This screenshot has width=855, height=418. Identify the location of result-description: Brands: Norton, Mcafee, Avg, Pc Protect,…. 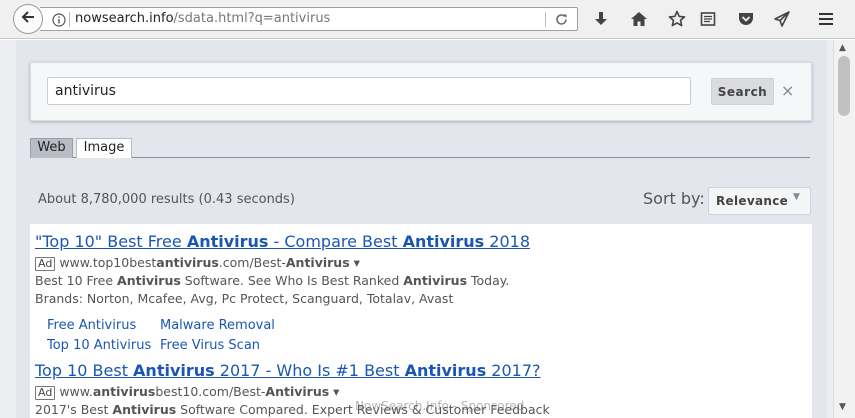
(244, 298).